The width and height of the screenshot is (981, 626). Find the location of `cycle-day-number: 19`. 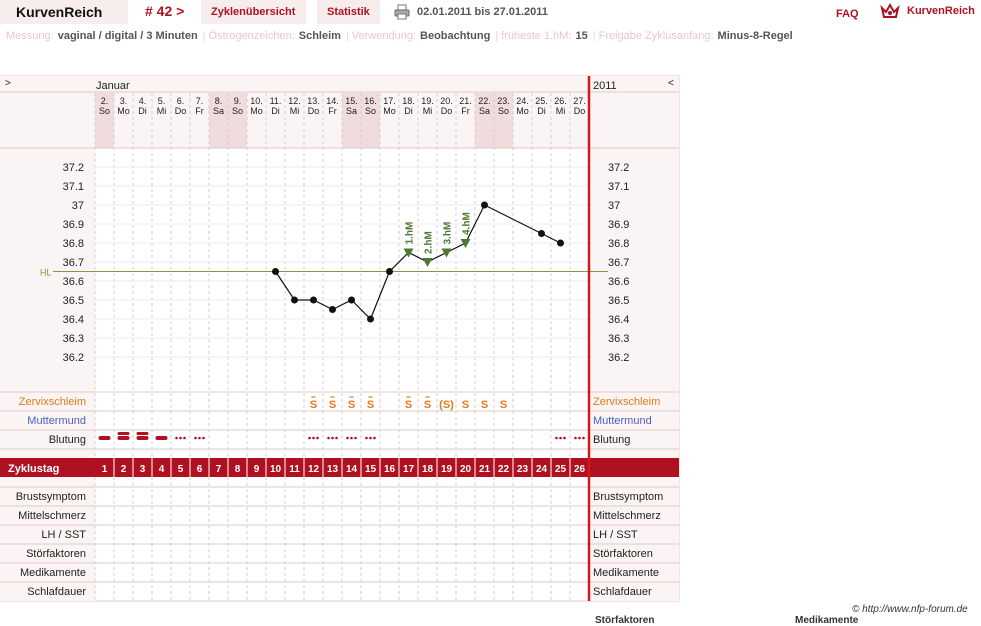

cycle-day-number: 19 is located at coordinates (447, 469).